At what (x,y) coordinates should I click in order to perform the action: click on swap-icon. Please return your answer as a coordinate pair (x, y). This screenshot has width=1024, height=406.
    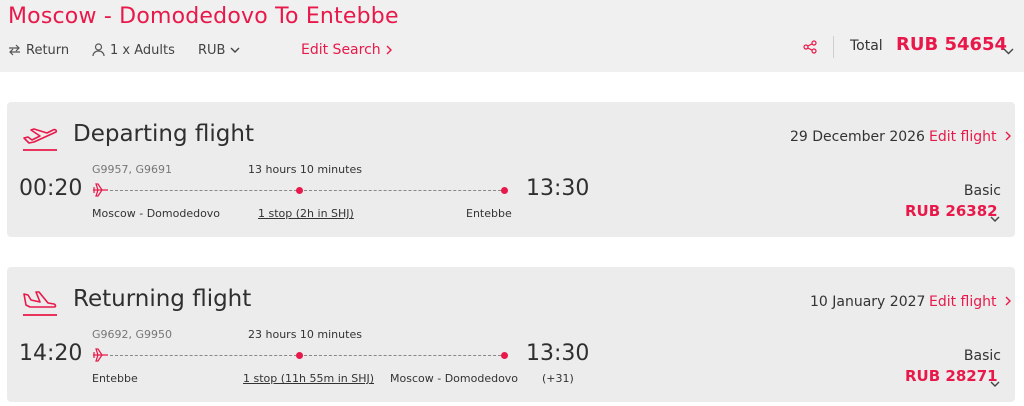
    Looking at the image, I should click on (14, 50).